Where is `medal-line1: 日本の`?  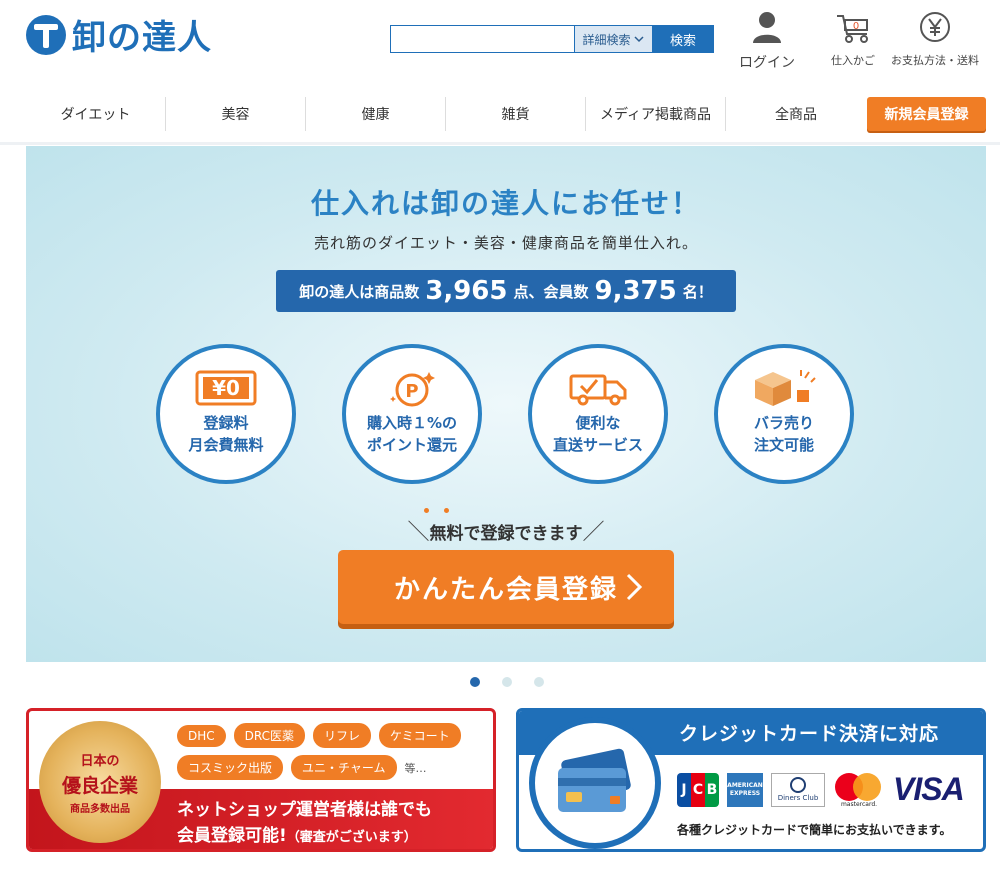
medal-line1: 日本の is located at coordinates (100, 761).